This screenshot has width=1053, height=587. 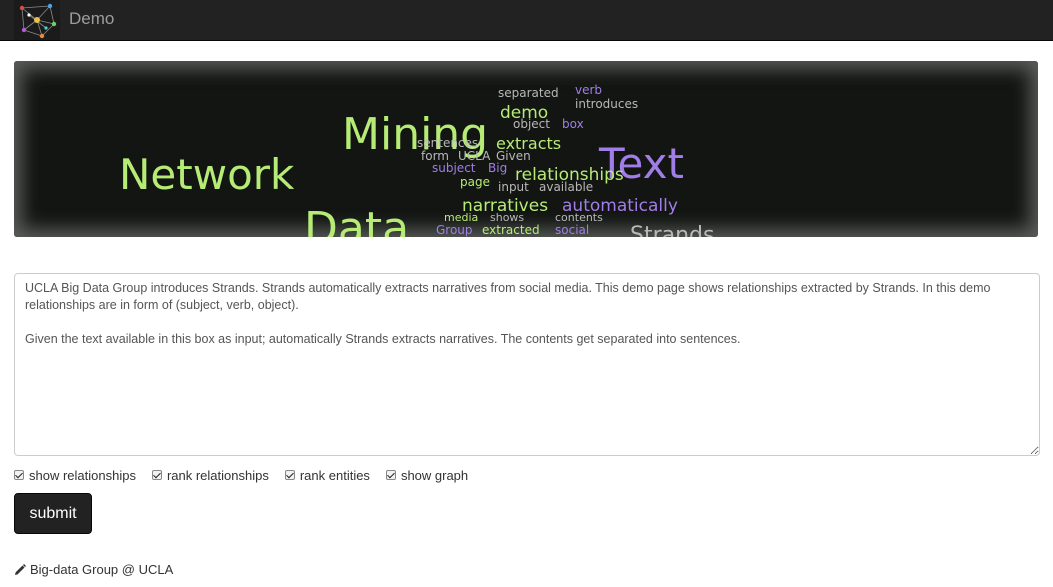 I want to click on word-cloud-word: sentences, so click(x=447, y=143).